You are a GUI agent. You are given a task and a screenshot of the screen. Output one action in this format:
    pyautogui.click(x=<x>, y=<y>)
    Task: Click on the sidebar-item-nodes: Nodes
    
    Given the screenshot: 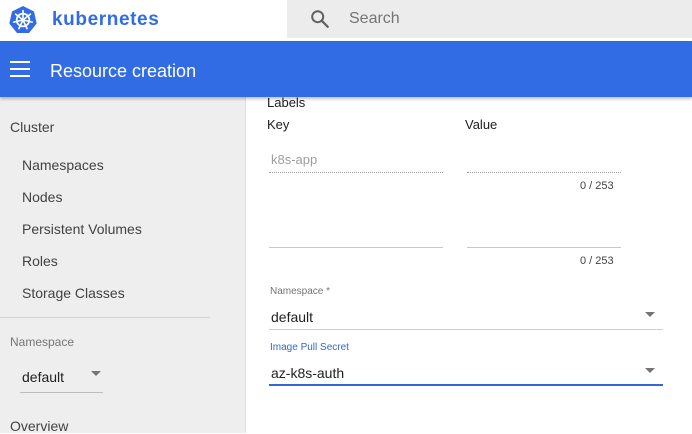 What is the action you would take?
    pyautogui.click(x=42, y=197)
    